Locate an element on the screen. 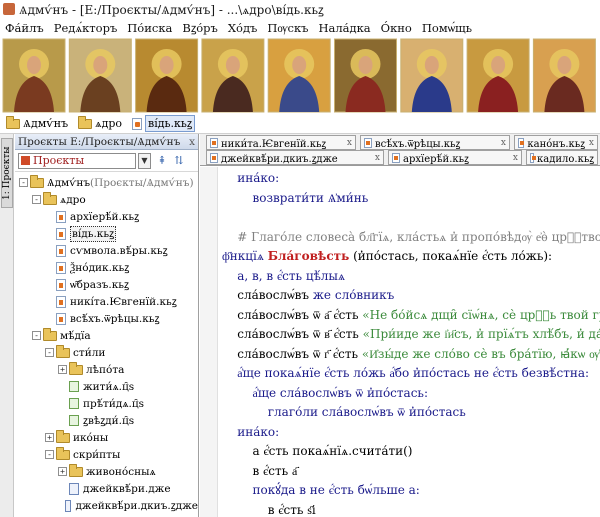  holy-trinity-icon is located at coordinates (34, 75).